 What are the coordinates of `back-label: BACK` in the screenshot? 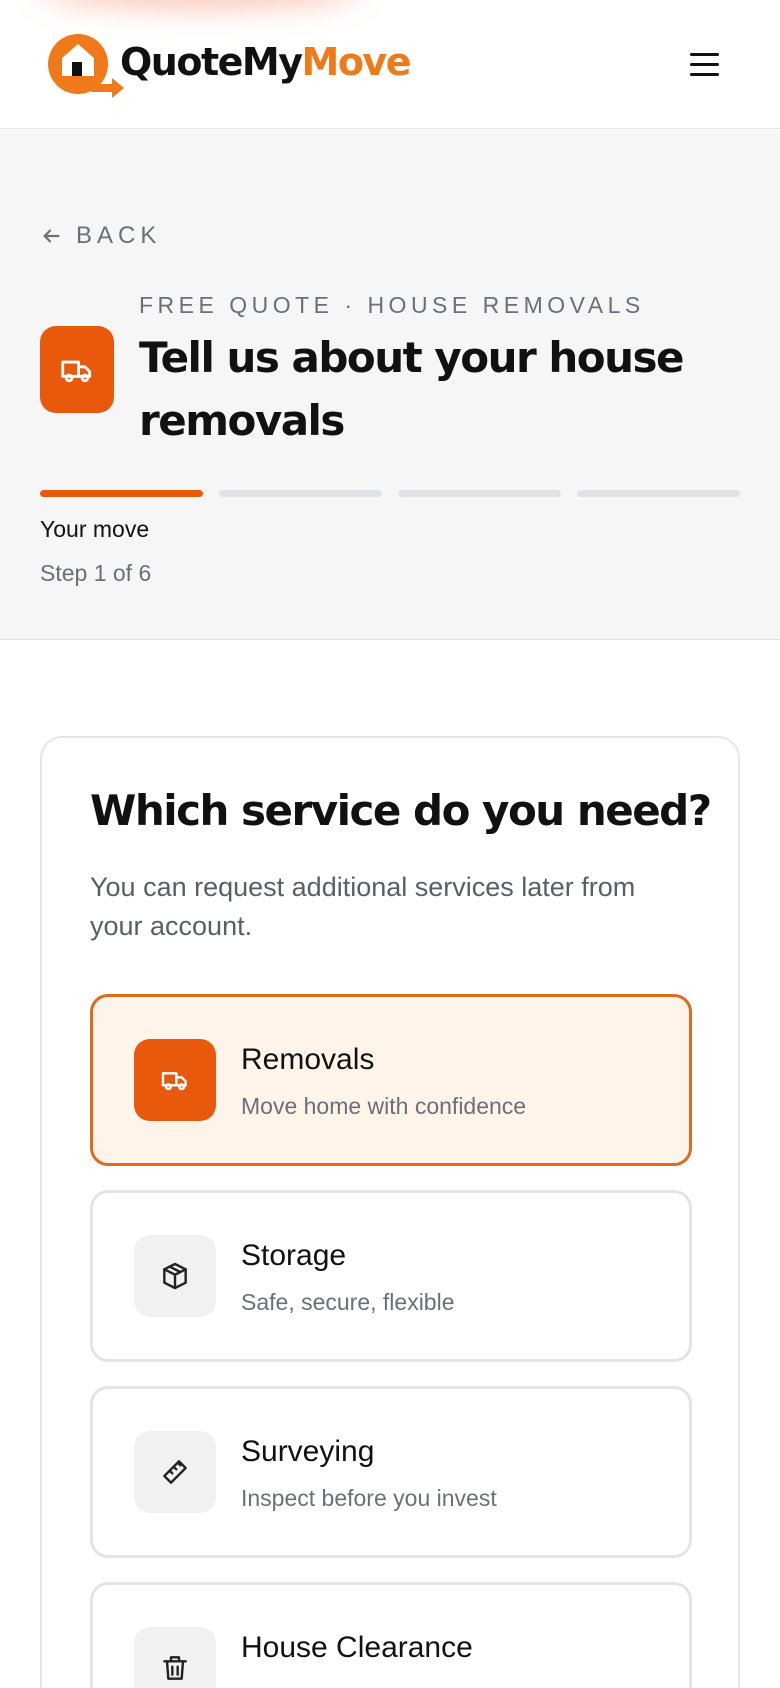 It's located at (119, 235).